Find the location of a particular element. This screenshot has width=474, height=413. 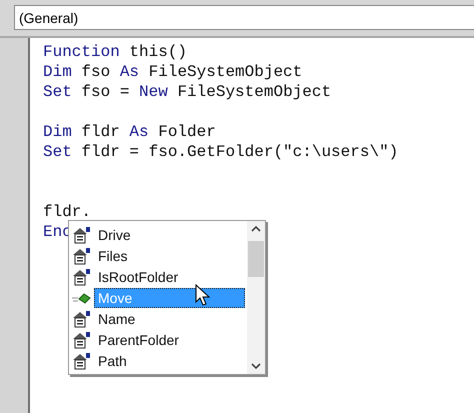

scroll-thumb is located at coordinates (256, 259).